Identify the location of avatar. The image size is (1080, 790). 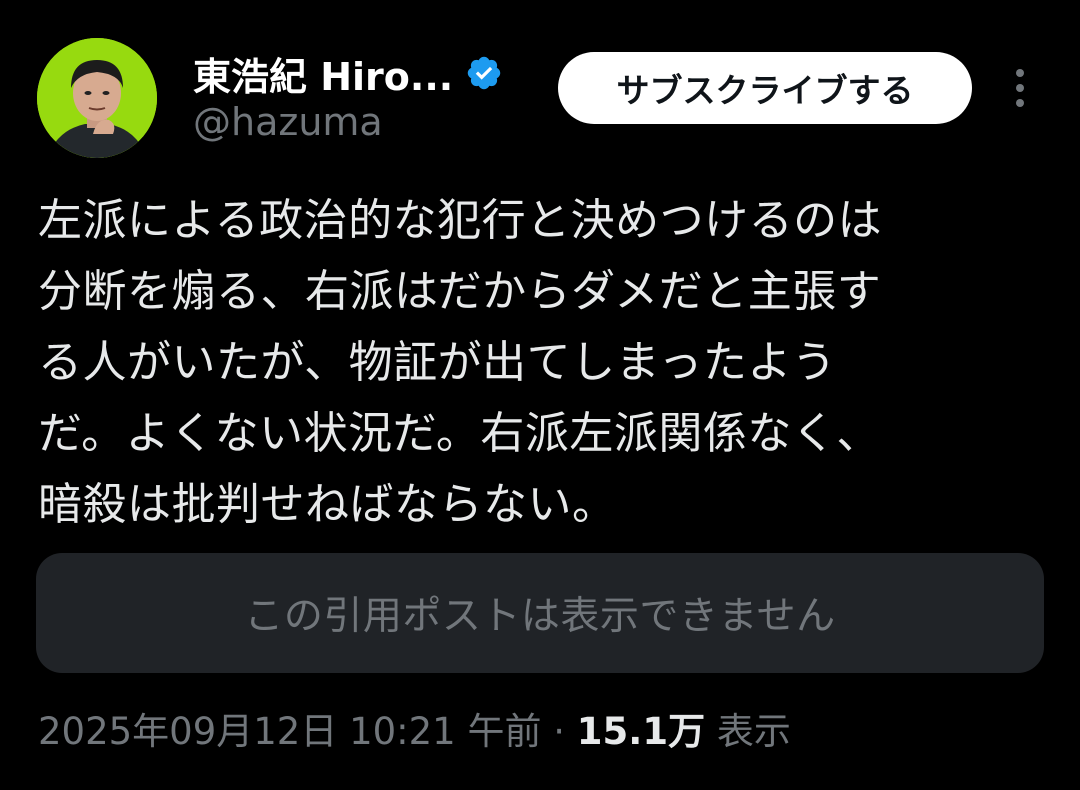
(97, 98).